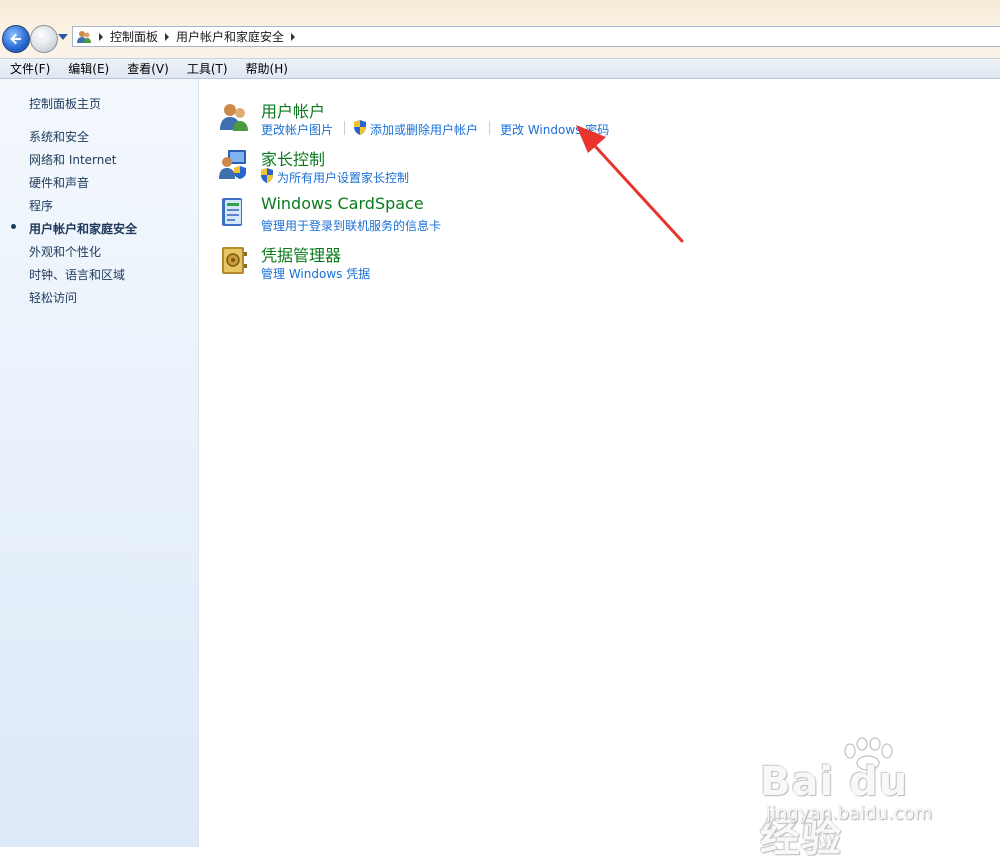  Describe the element at coordinates (860, 798) in the screenshot. I see `baidu-watermark: Bai du 经验 jingyan.baidu.com` at that location.